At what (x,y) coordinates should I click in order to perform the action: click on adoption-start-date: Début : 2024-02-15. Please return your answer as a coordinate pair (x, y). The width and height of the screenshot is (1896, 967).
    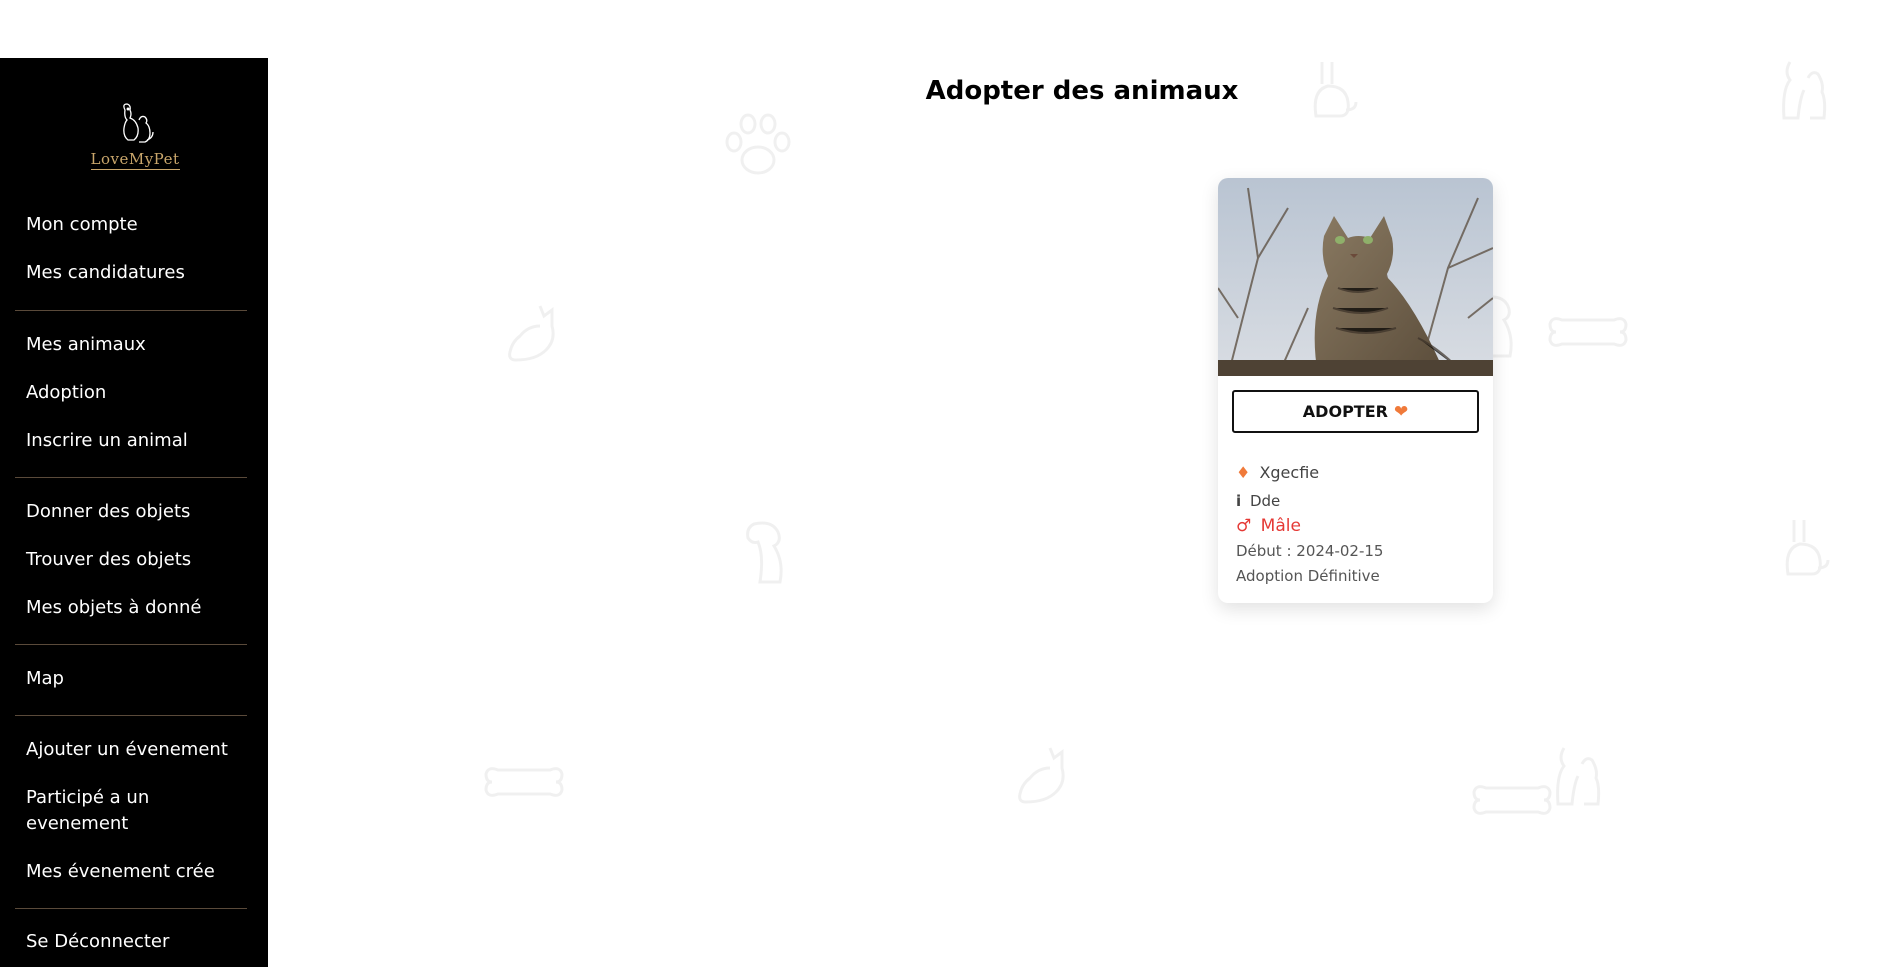
    Looking at the image, I should click on (1310, 551).